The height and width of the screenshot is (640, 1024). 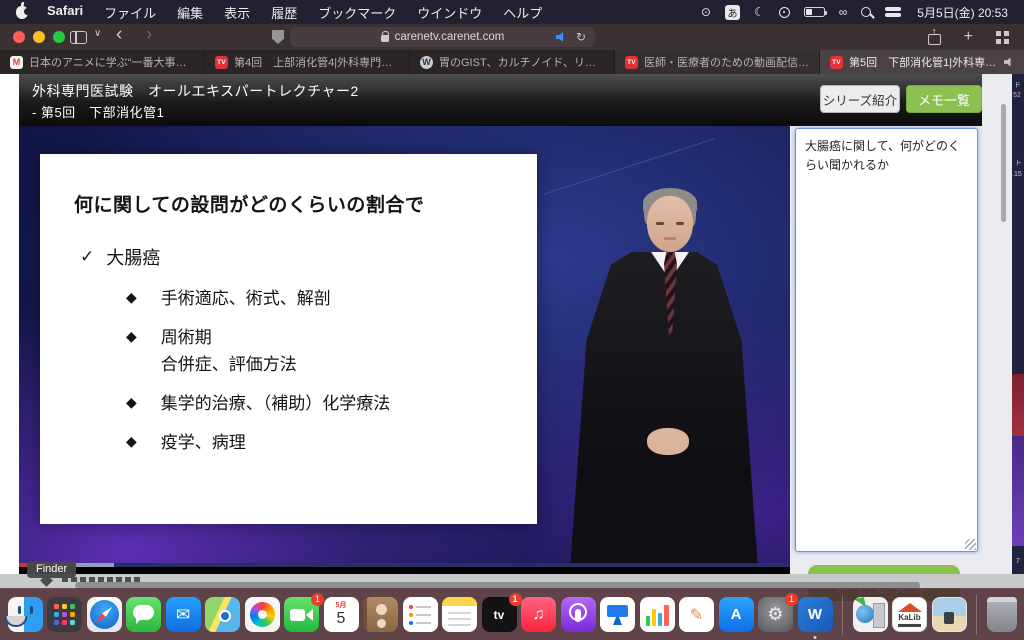 What do you see at coordinates (222, 614) in the screenshot?
I see `dock-icon-maps` at bounding box center [222, 614].